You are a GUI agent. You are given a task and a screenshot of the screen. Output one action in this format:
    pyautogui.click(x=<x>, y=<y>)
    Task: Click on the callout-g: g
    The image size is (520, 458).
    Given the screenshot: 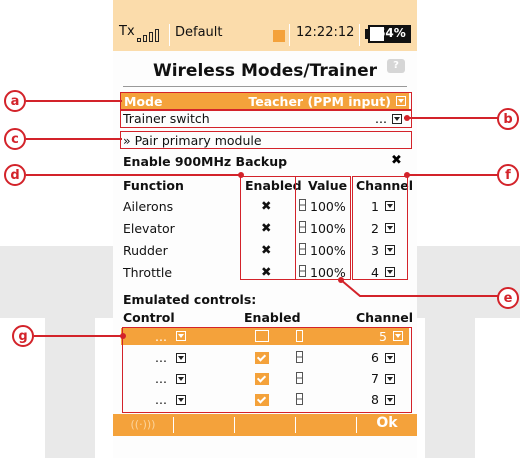 What is the action you would take?
    pyautogui.click(x=23, y=336)
    